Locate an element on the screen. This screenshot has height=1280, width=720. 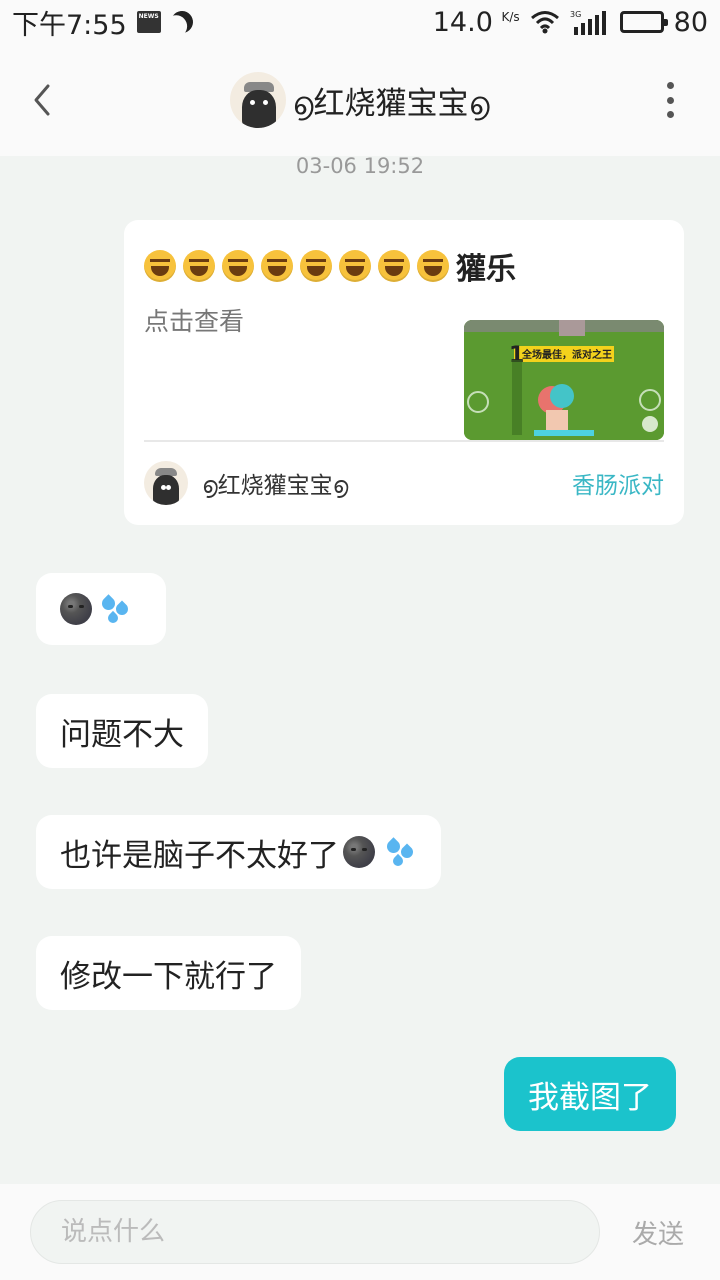
message-bubble-incoming is located at coordinates (101, 609).